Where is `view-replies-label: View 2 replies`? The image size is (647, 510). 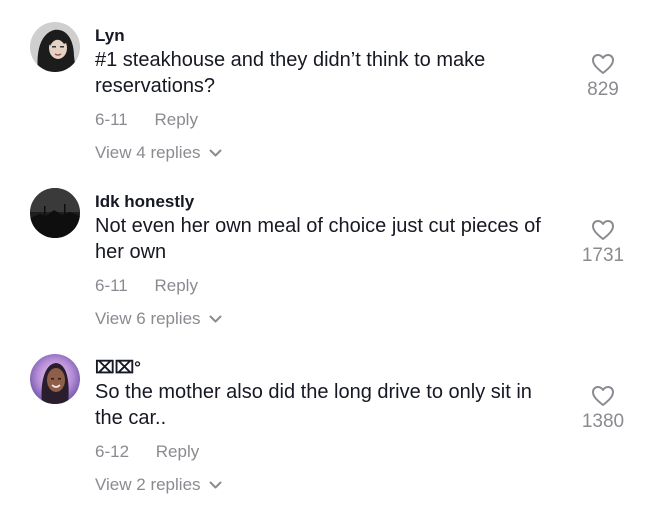 view-replies-label: View 2 replies is located at coordinates (148, 484).